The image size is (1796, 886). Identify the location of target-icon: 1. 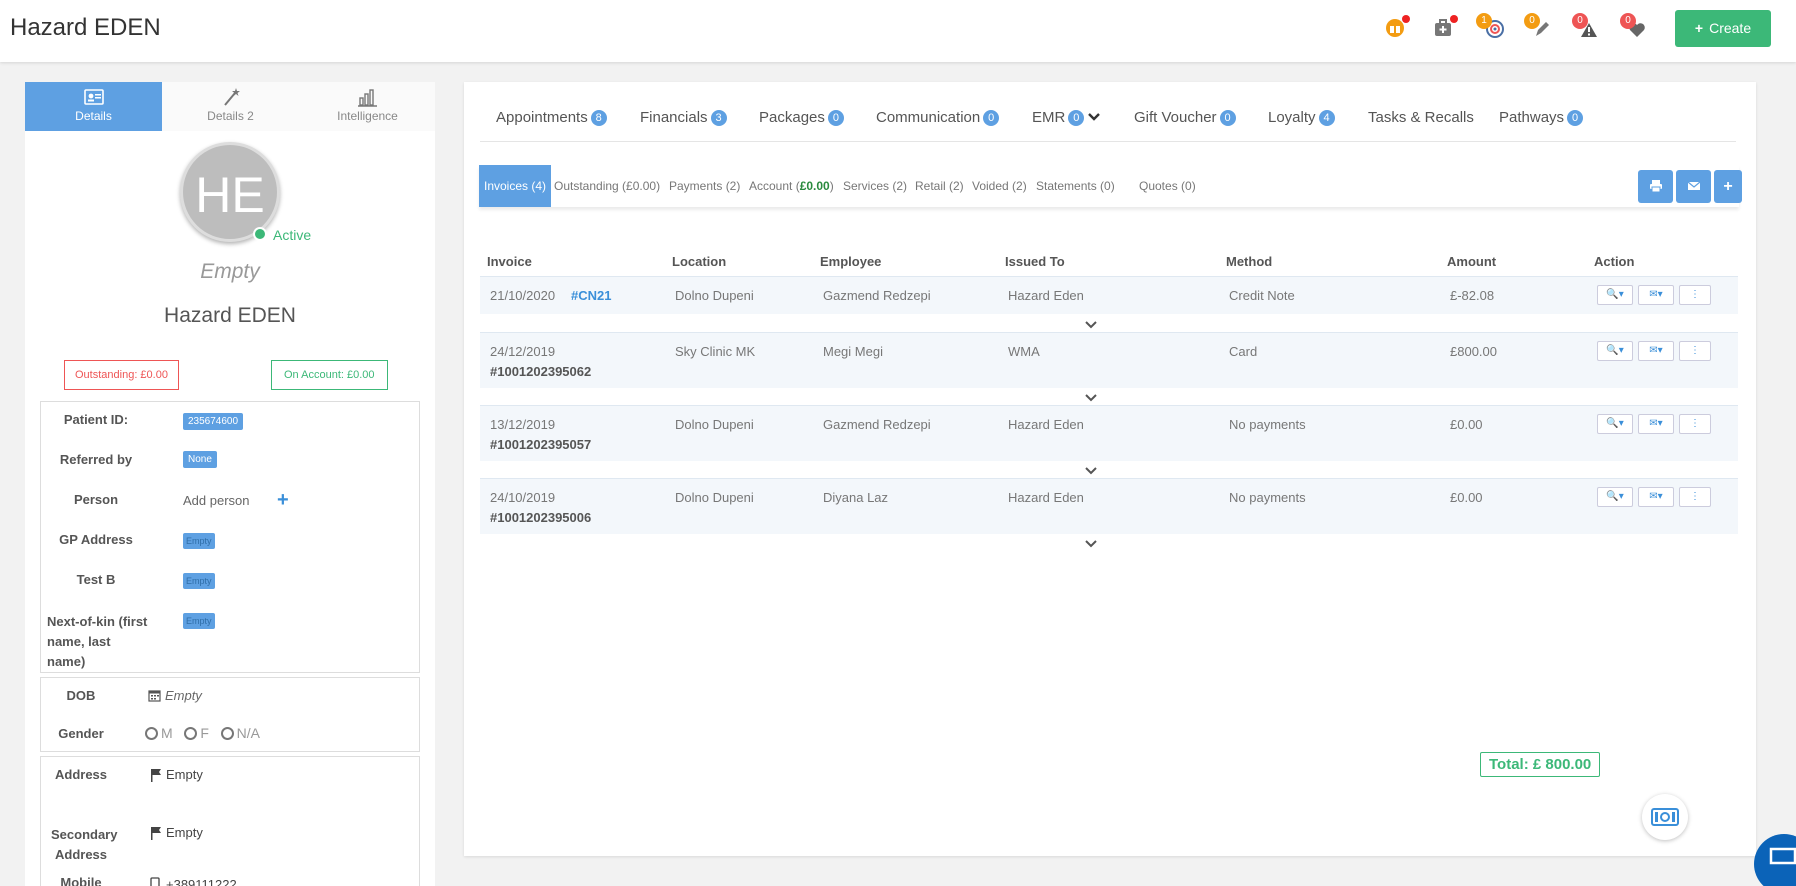
(1491, 26).